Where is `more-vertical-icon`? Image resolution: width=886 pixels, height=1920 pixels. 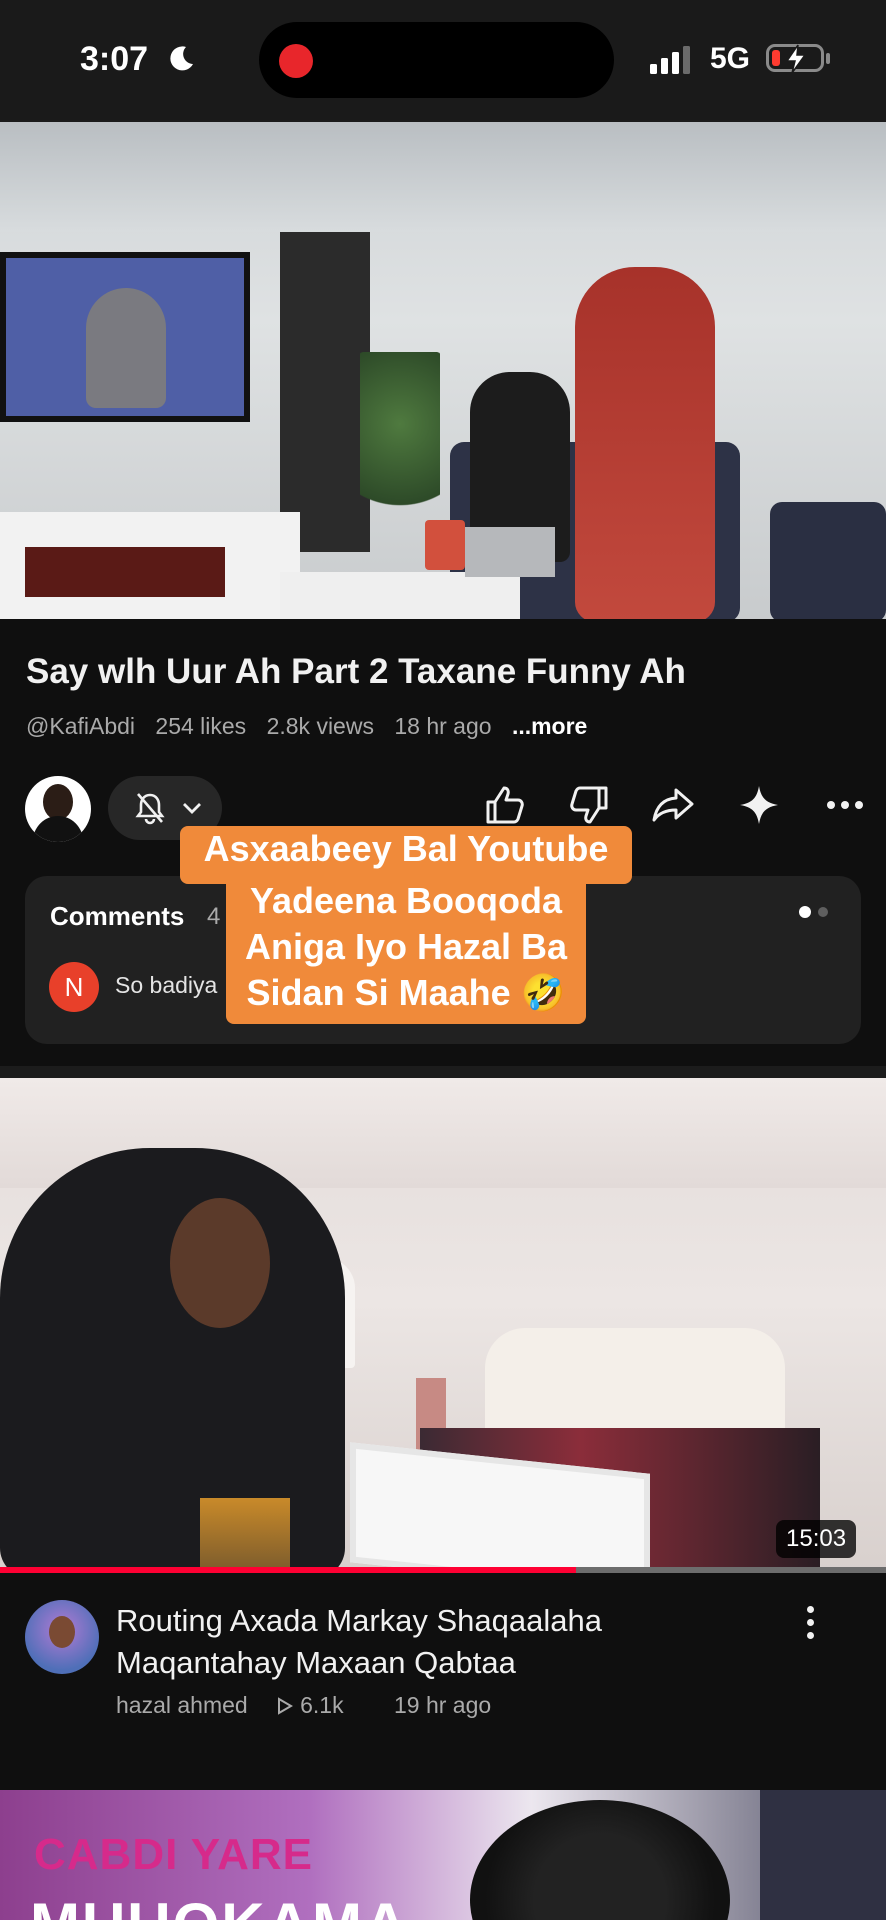 more-vertical-icon is located at coordinates (810, 1626).